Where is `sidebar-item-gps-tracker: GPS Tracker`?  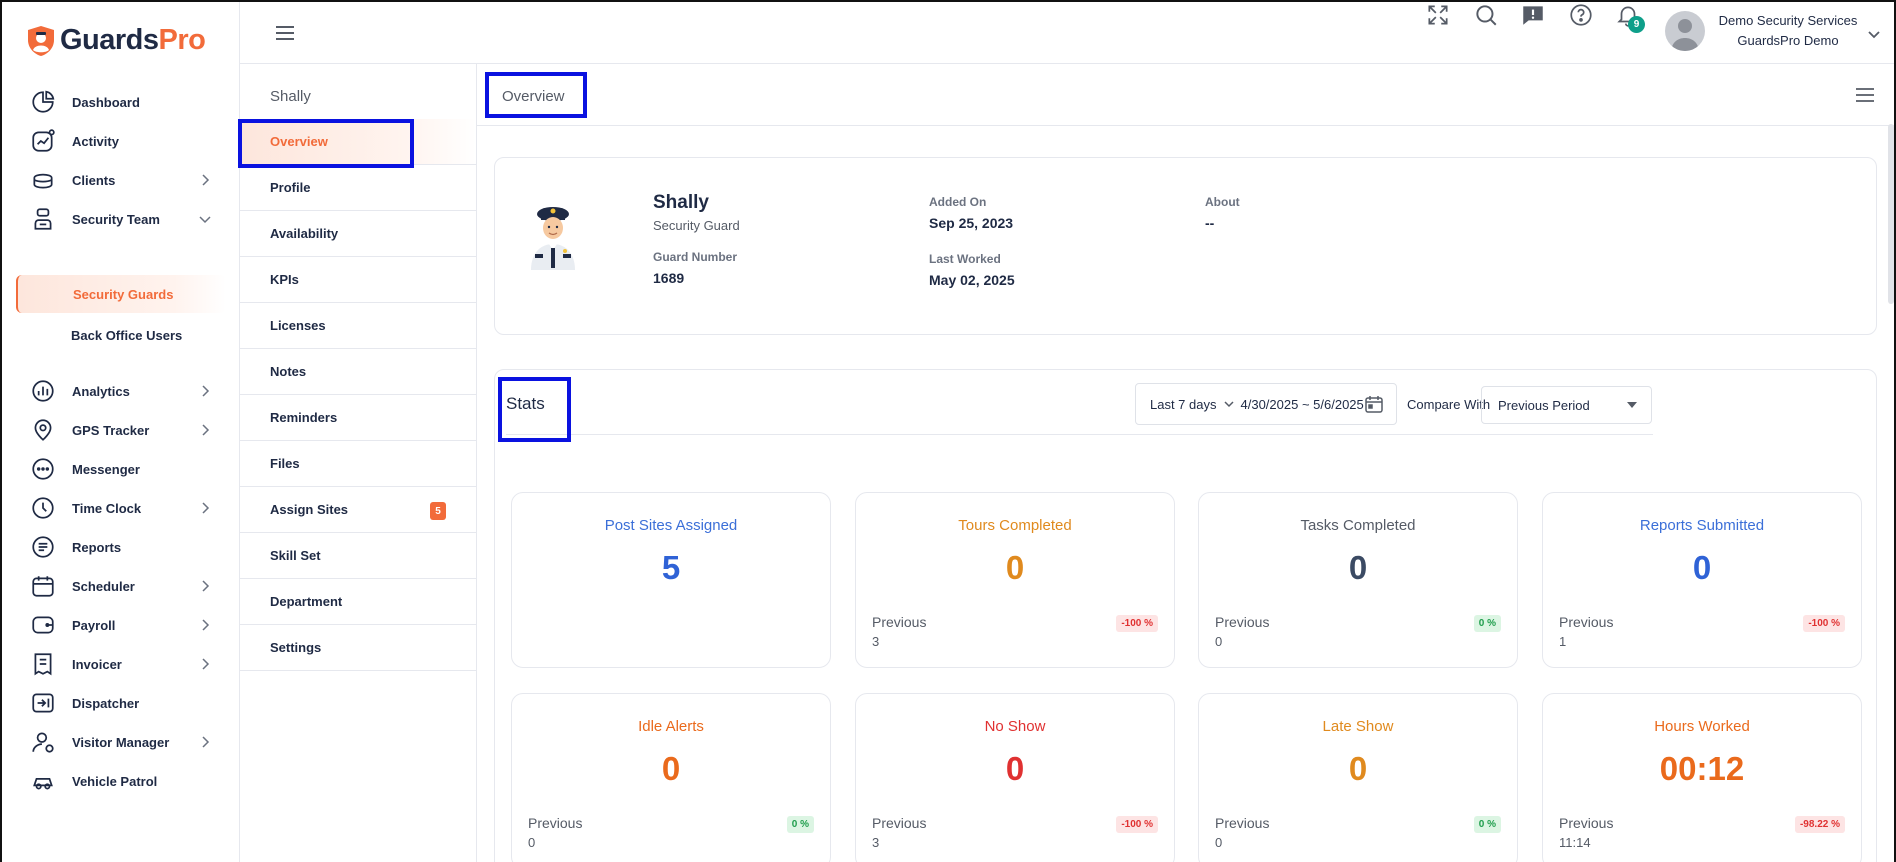
sidebar-item-gps-tracker: GPS Tracker is located at coordinates (121, 430).